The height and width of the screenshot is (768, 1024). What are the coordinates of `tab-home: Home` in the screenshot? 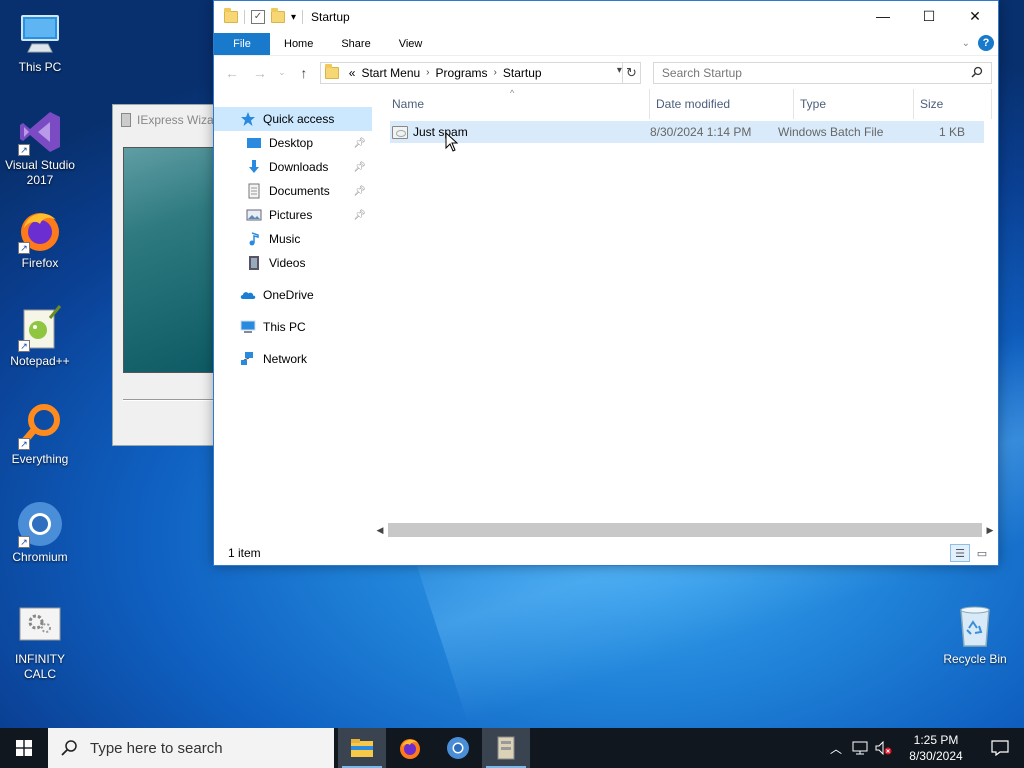 It's located at (298, 44).